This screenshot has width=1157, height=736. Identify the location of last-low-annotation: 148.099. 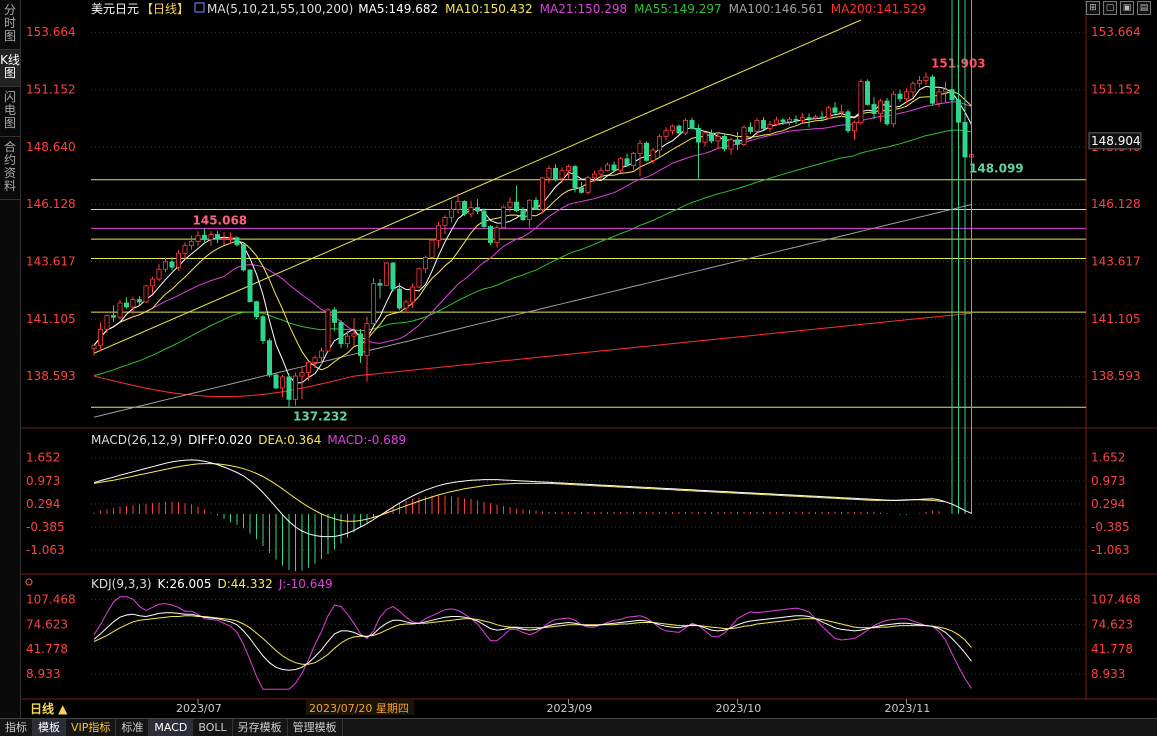
(996, 168).